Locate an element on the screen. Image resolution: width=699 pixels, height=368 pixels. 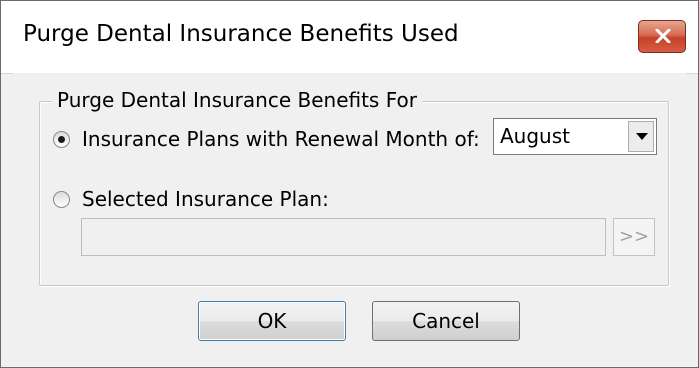
selected-plan-field is located at coordinates (343, 237).